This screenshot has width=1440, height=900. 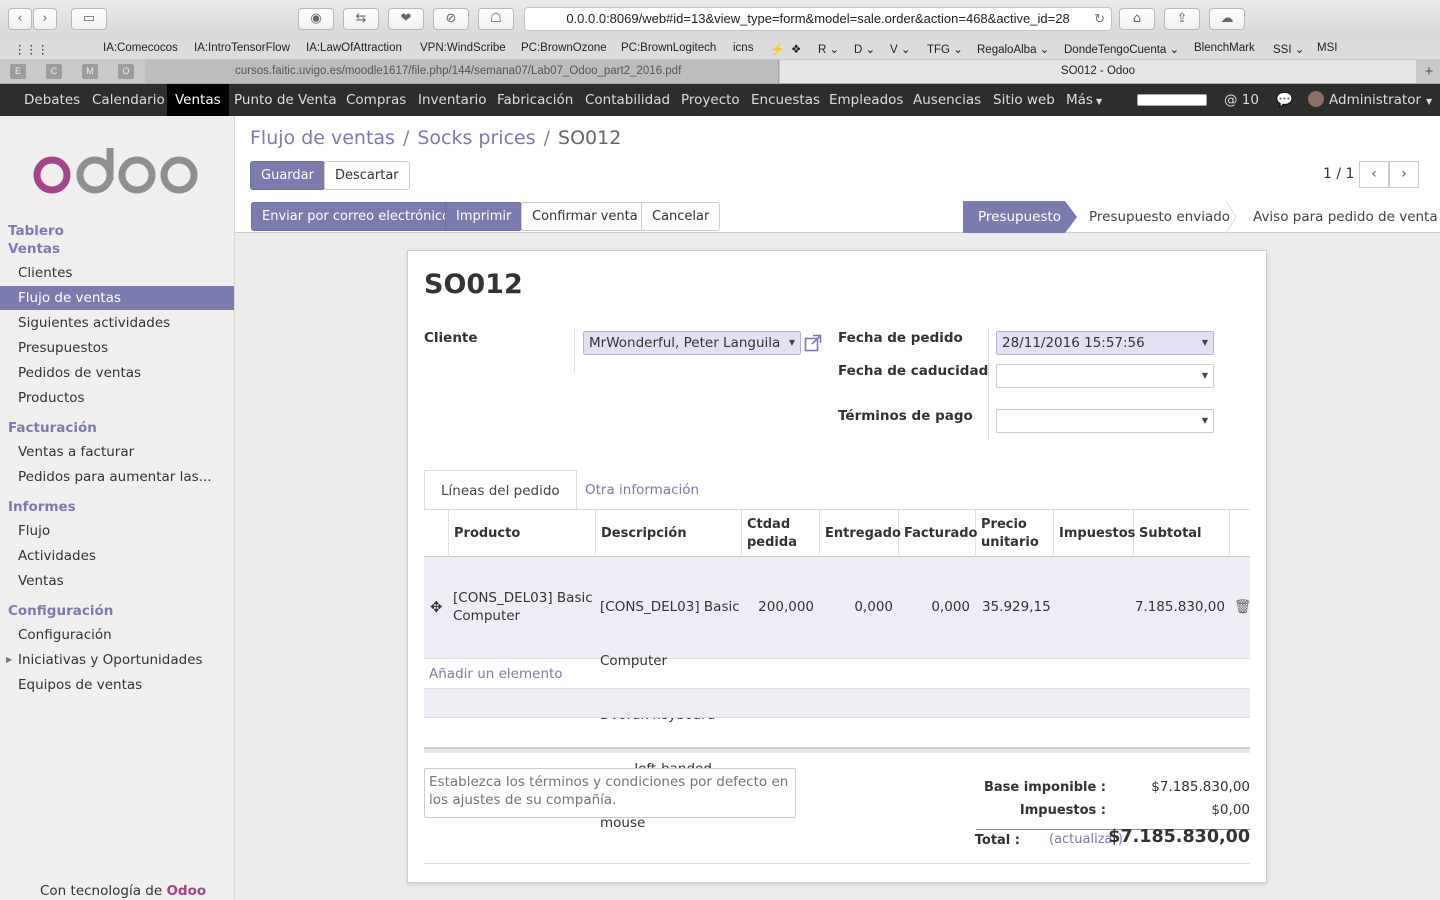 What do you see at coordinates (322, 138) in the screenshot?
I see `breadcrumb-flujo-de-ventas: Flujo de ventas` at bounding box center [322, 138].